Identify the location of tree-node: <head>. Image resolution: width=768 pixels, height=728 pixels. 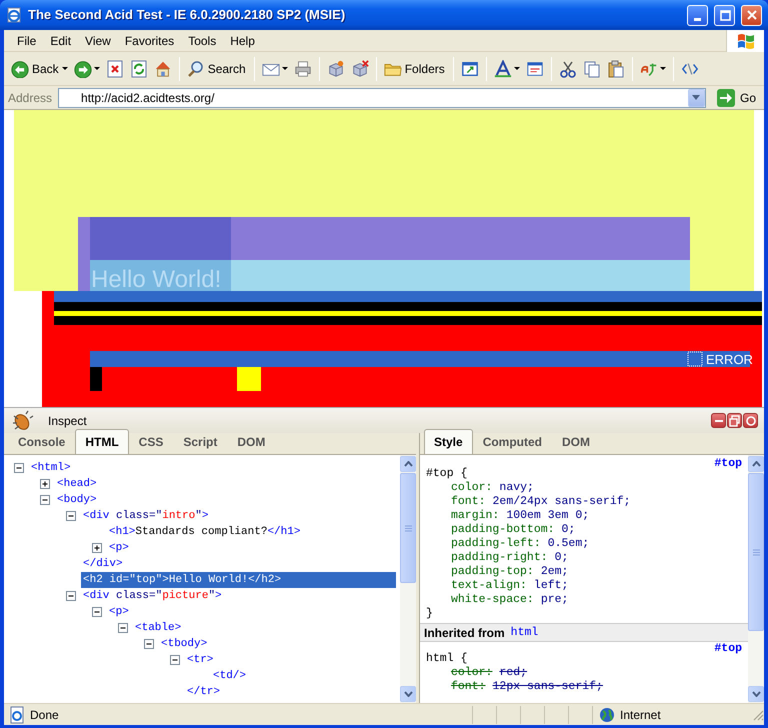
(225, 484).